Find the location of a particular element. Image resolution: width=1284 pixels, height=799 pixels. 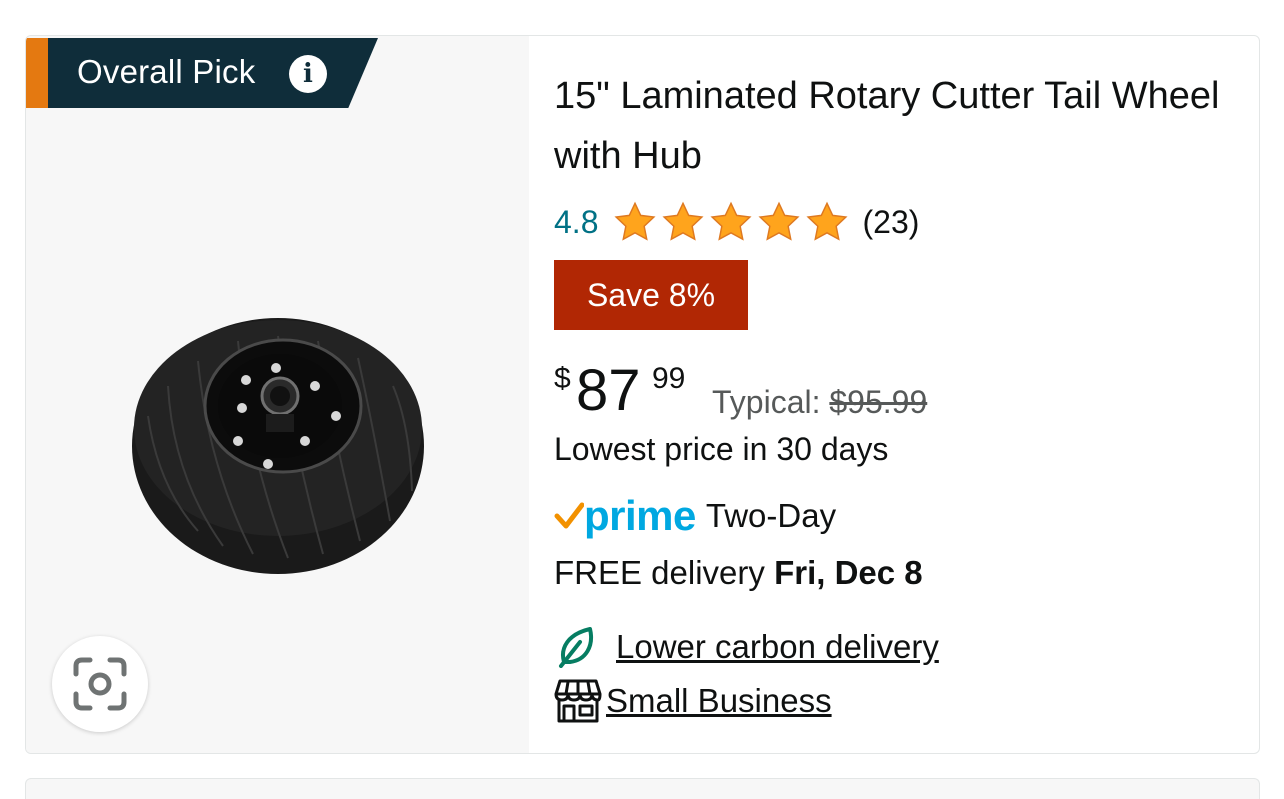

badge-label: Overall Pick is located at coordinates (166, 71).